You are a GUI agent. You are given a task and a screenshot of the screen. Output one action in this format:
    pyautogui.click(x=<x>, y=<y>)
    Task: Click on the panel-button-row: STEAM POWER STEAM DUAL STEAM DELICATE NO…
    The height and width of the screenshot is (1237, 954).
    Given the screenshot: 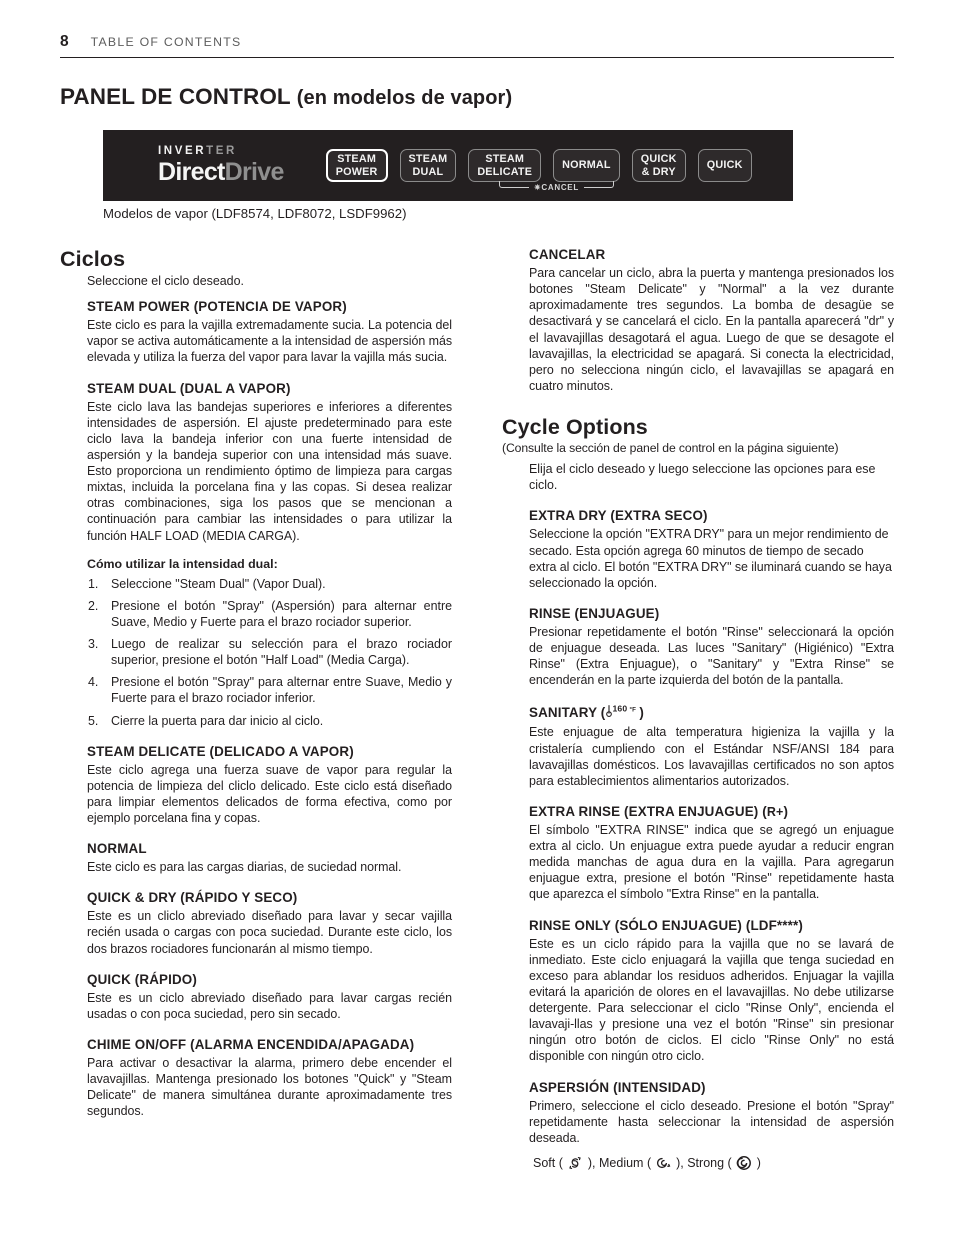 What is the action you would take?
    pyautogui.click(x=538, y=165)
    